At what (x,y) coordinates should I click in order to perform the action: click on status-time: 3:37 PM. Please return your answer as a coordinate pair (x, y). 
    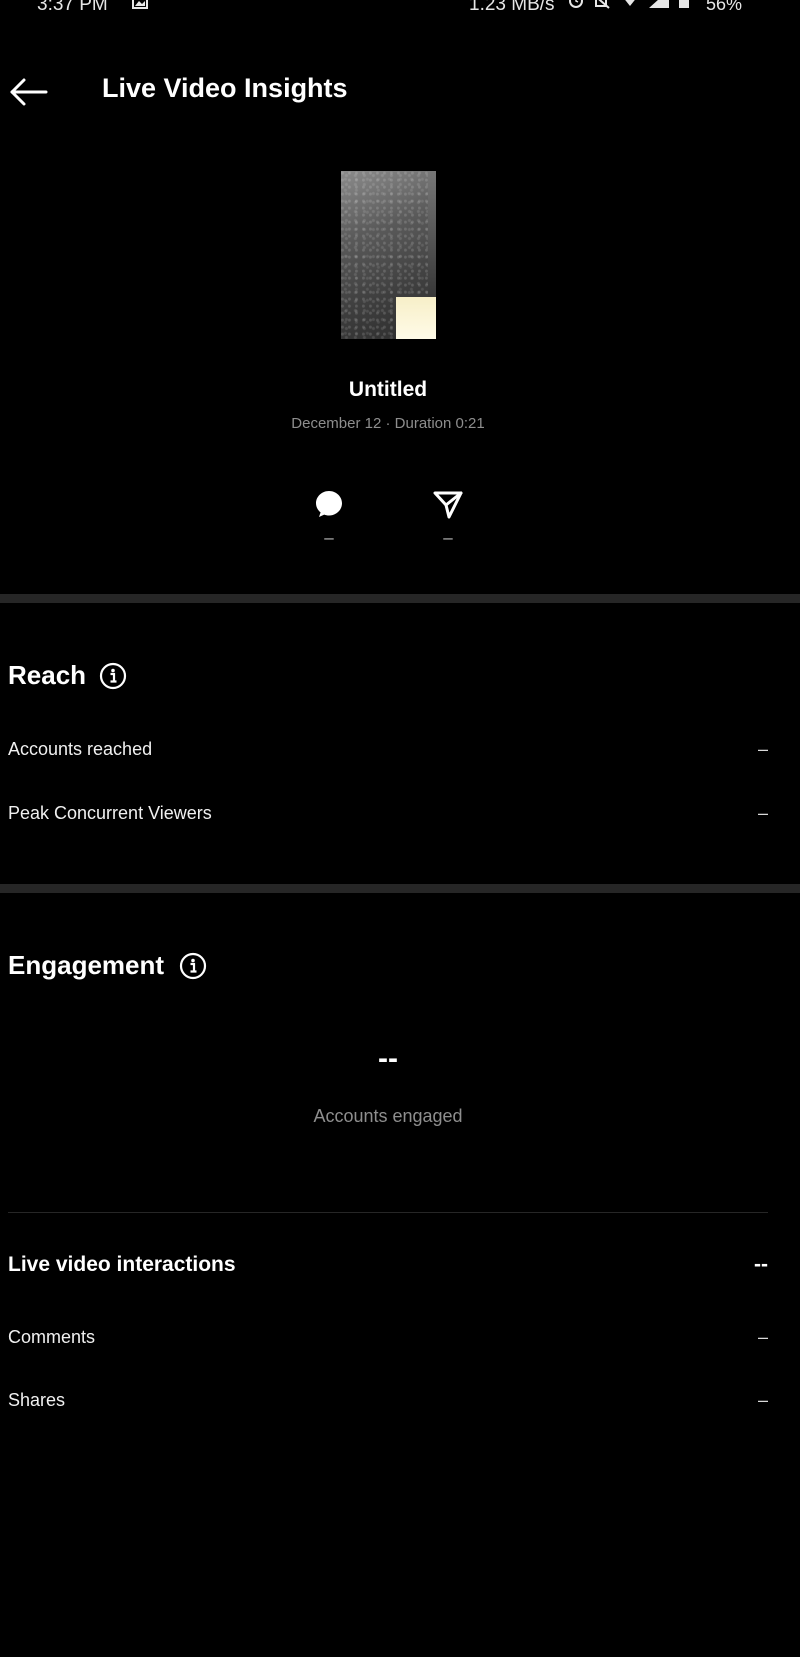
    Looking at the image, I should click on (72, 7).